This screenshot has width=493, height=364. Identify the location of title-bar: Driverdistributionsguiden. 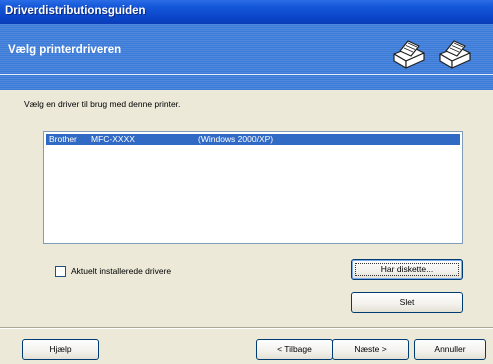
(246, 12).